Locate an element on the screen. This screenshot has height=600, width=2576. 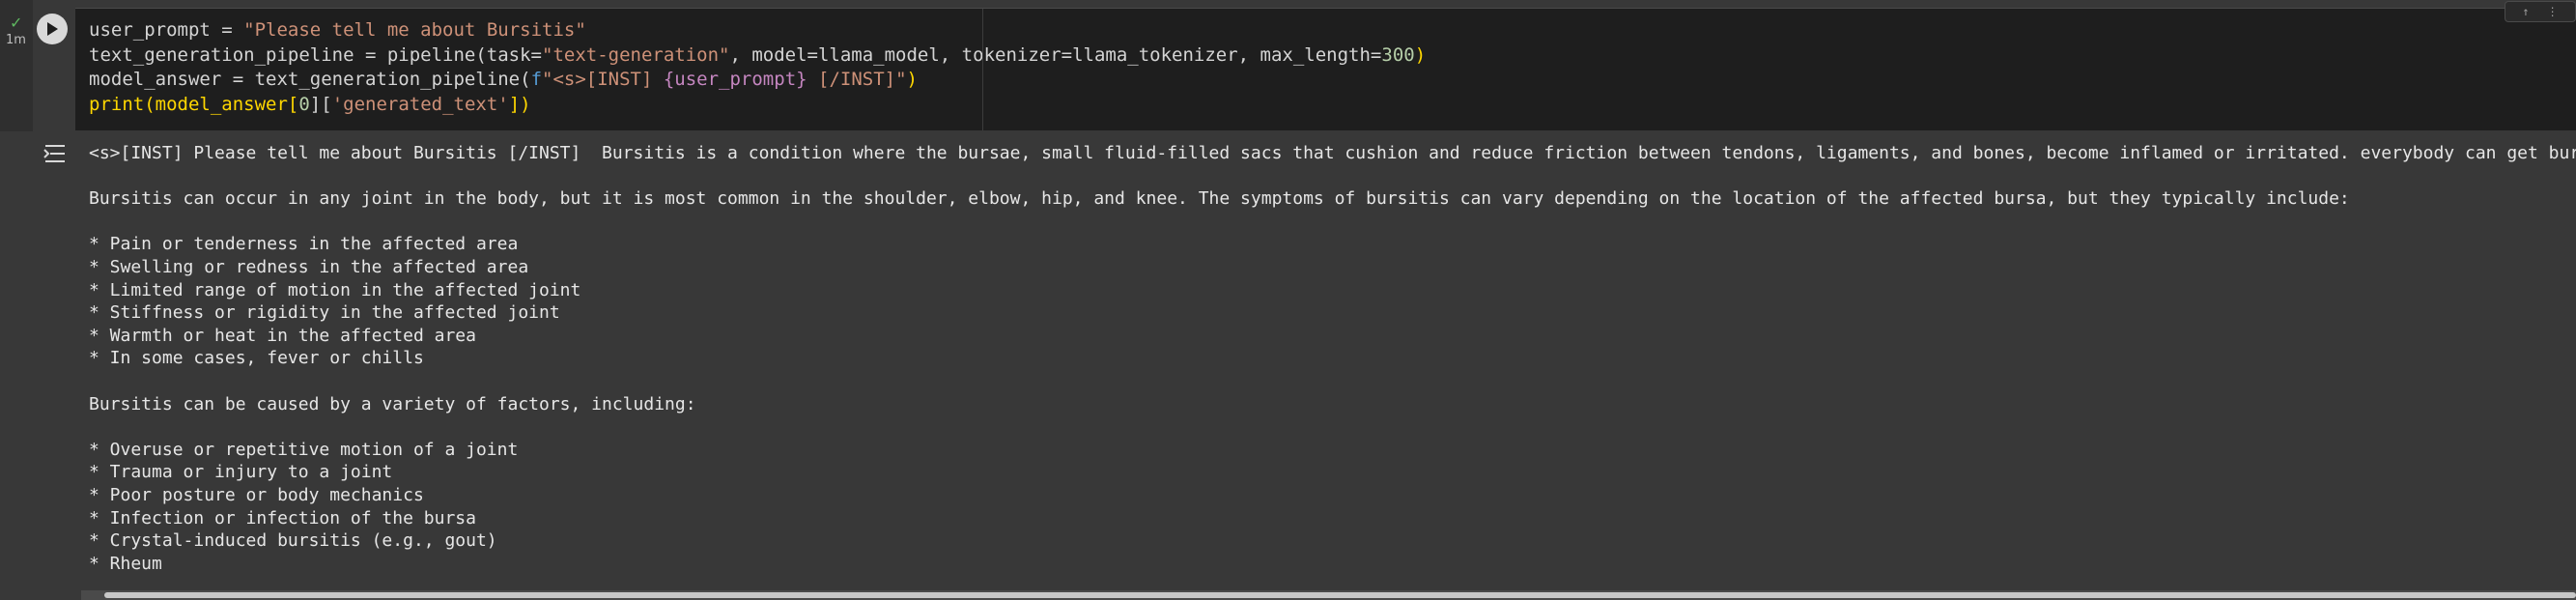
code-number: 0 is located at coordinates (304, 104).